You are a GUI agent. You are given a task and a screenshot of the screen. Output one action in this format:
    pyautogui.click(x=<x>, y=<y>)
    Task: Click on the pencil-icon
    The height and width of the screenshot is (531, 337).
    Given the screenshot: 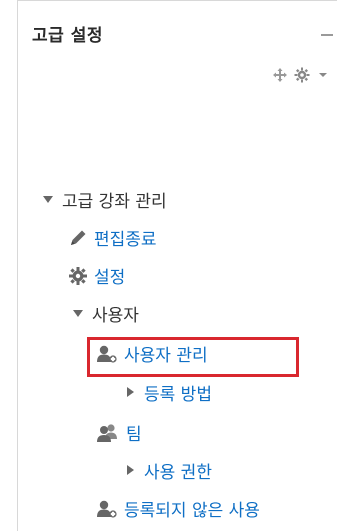 What is the action you would take?
    pyautogui.click(x=78, y=238)
    